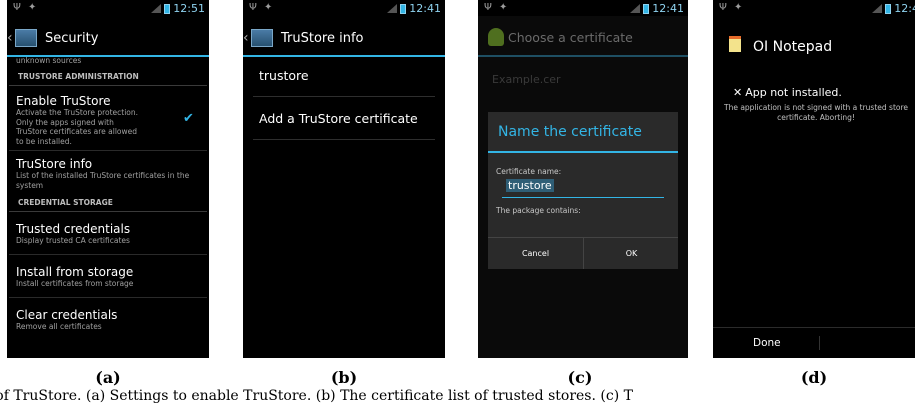 The height and width of the screenshot is (404, 915). What do you see at coordinates (63, 101) in the screenshot?
I see `pref-title: Enable TruStore` at bounding box center [63, 101].